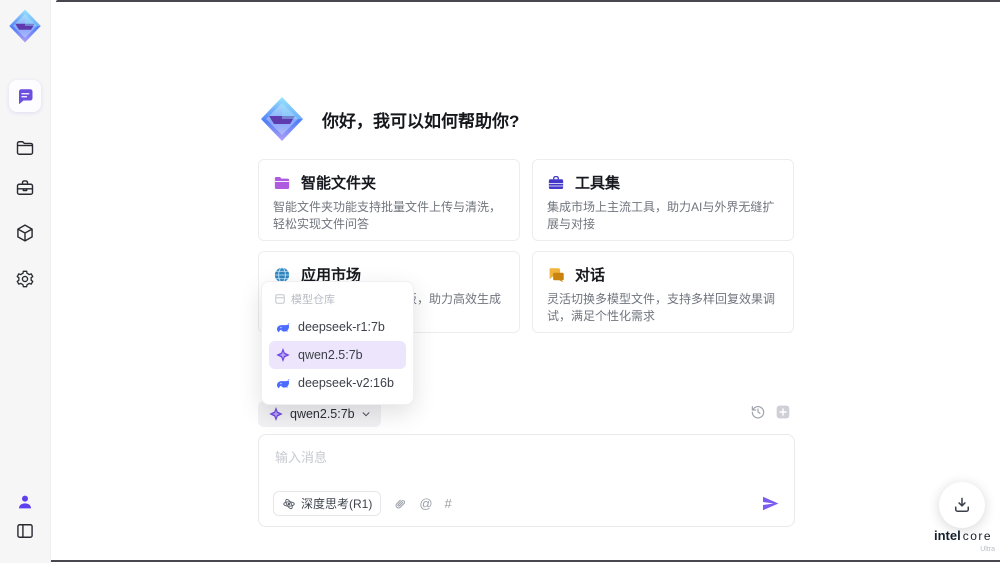 The width and height of the screenshot is (1000, 563). What do you see at coordinates (661, 216) in the screenshot?
I see `card-desc: 集成市场上主流工具，助力AI与外界无缝扩展与对接` at bounding box center [661, 216].